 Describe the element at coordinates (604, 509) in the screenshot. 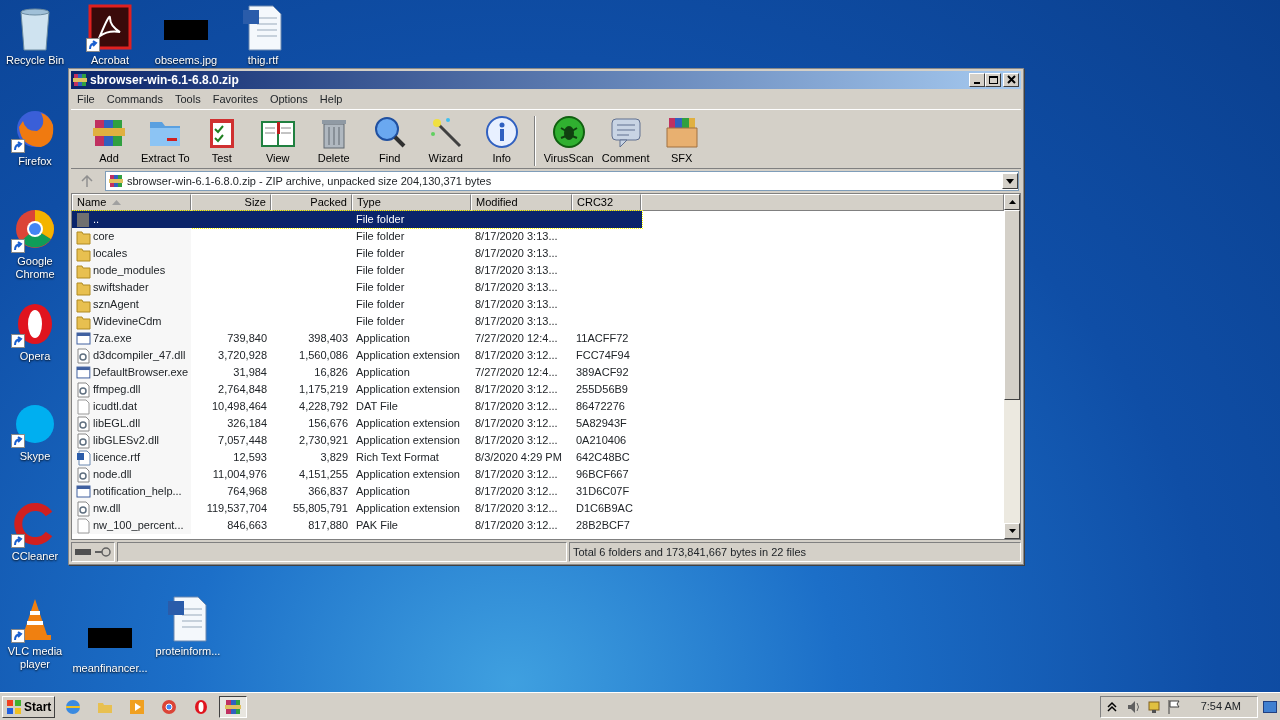

I see `table-cell-text: D1C6B9AC` at that location.